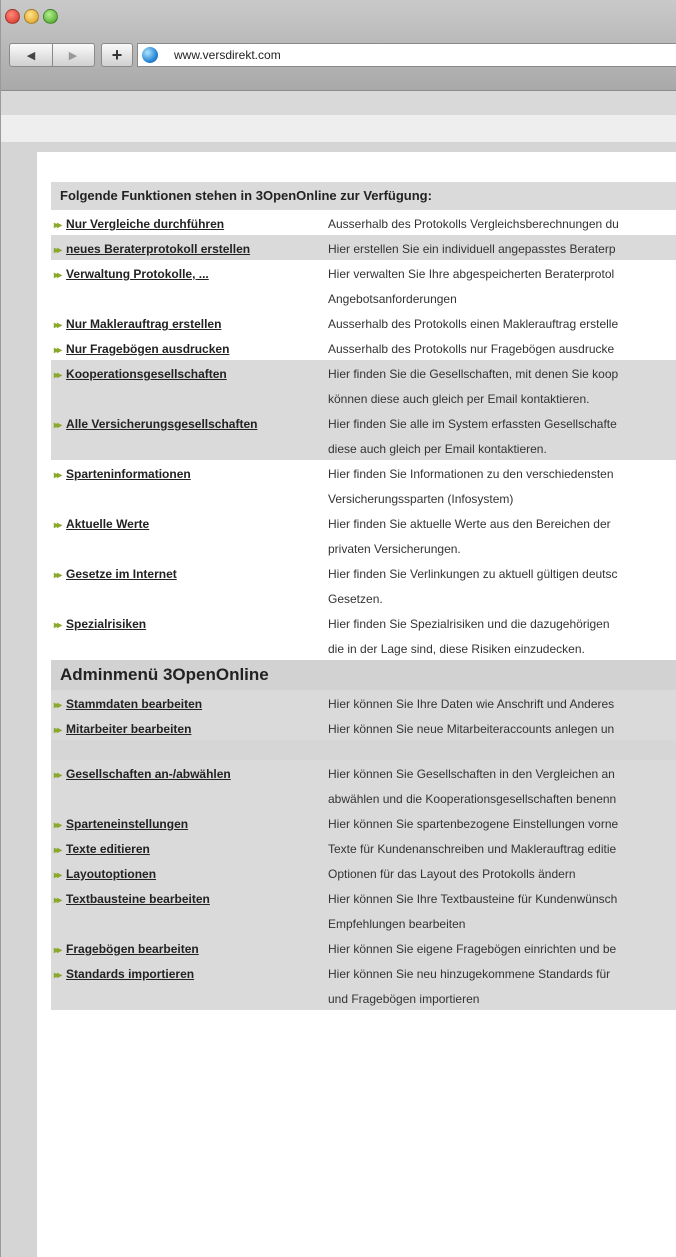  What do you see at coordinates (150, 55) in the screenshot?
I see `globe-icon` at bounding box center [150, 55].